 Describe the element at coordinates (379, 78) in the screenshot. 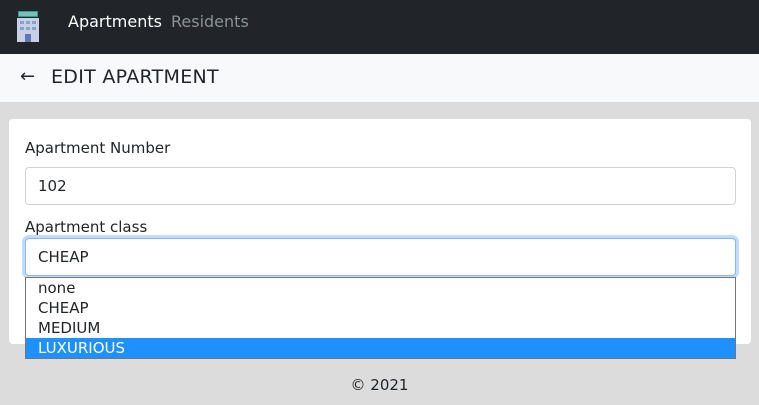

I see `page-header: ← EDIT APARTMENT` at that location.